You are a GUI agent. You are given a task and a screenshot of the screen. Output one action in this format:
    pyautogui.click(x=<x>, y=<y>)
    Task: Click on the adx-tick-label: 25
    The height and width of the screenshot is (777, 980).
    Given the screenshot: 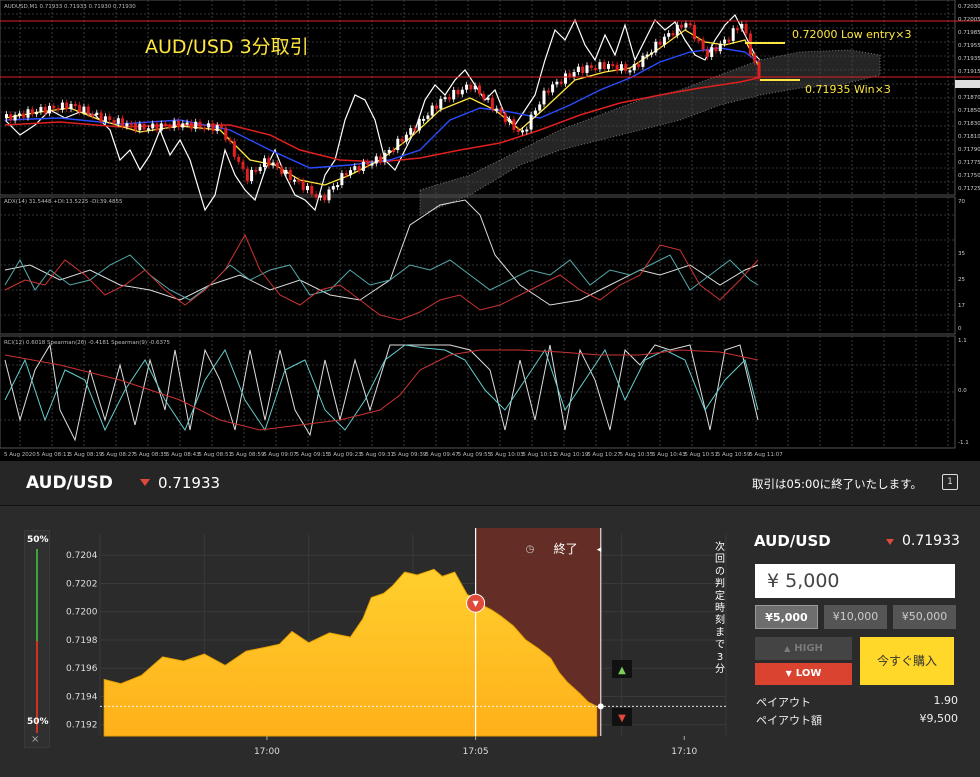 What is the action you would take?
    pyautogui.click(x=961, y=280)
    